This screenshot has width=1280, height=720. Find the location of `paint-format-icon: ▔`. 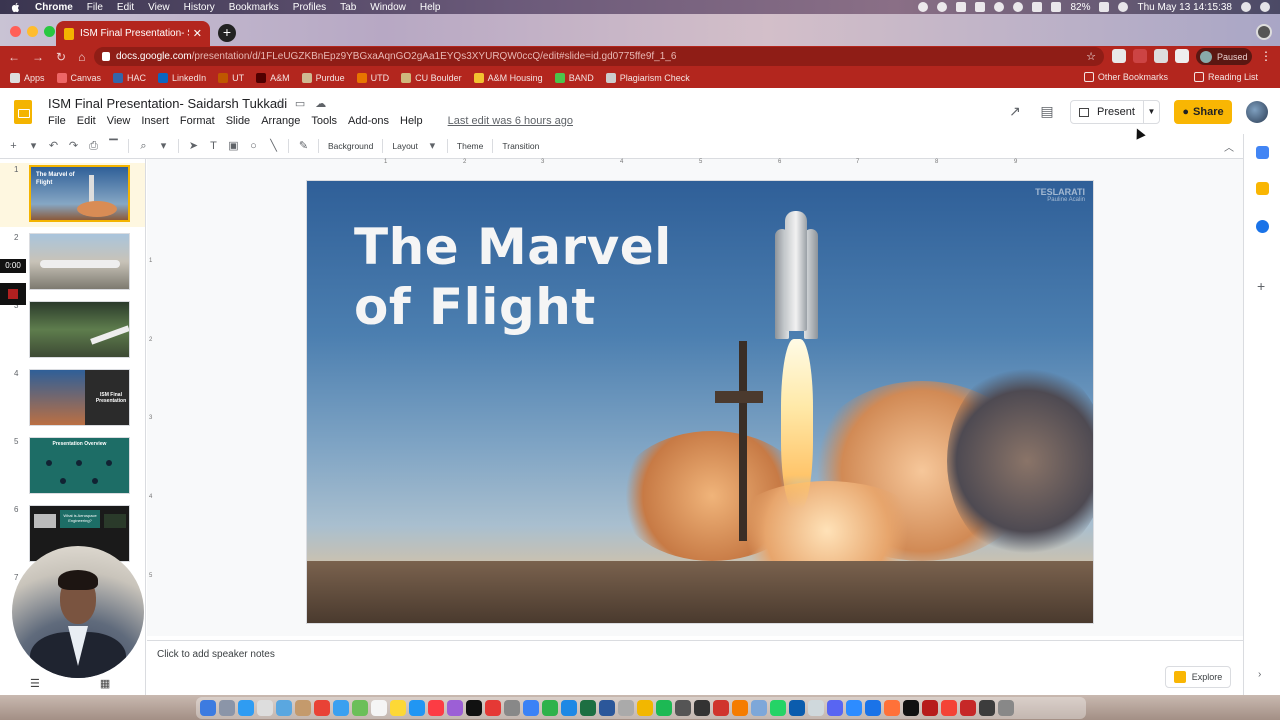

paint-format-icon: ▔ is located at coordinates (113, 146).